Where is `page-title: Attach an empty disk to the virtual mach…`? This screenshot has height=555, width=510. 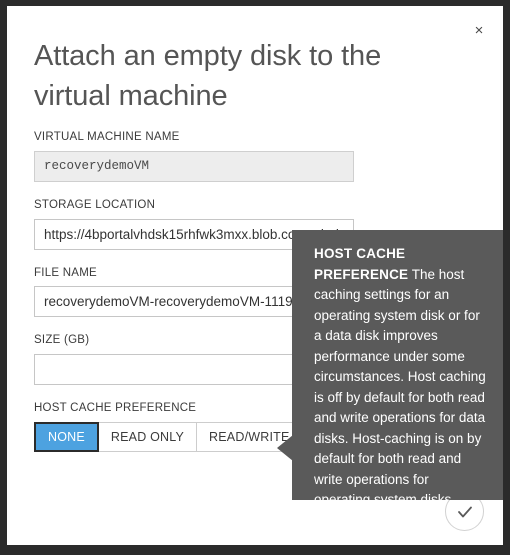
page-title: Attach an empty disk to the virtual mach… is located at coordinates (208, 76).